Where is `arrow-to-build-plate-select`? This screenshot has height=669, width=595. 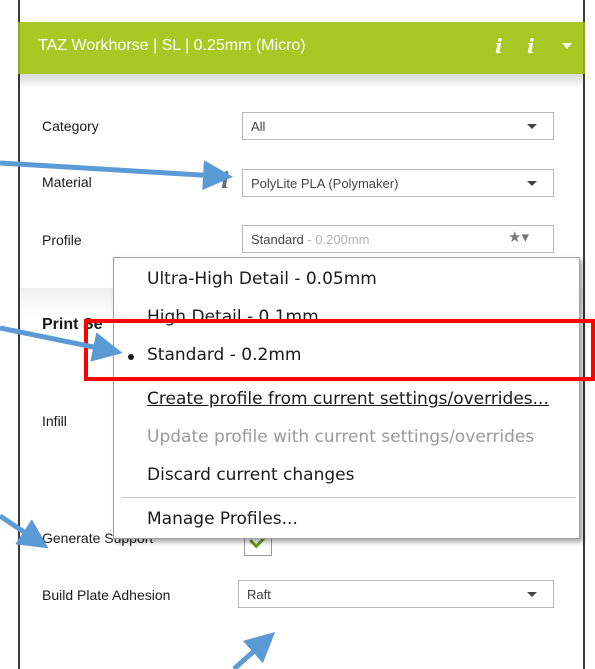 arrow-to-build-plate-select is located at coordinates (254, 650).